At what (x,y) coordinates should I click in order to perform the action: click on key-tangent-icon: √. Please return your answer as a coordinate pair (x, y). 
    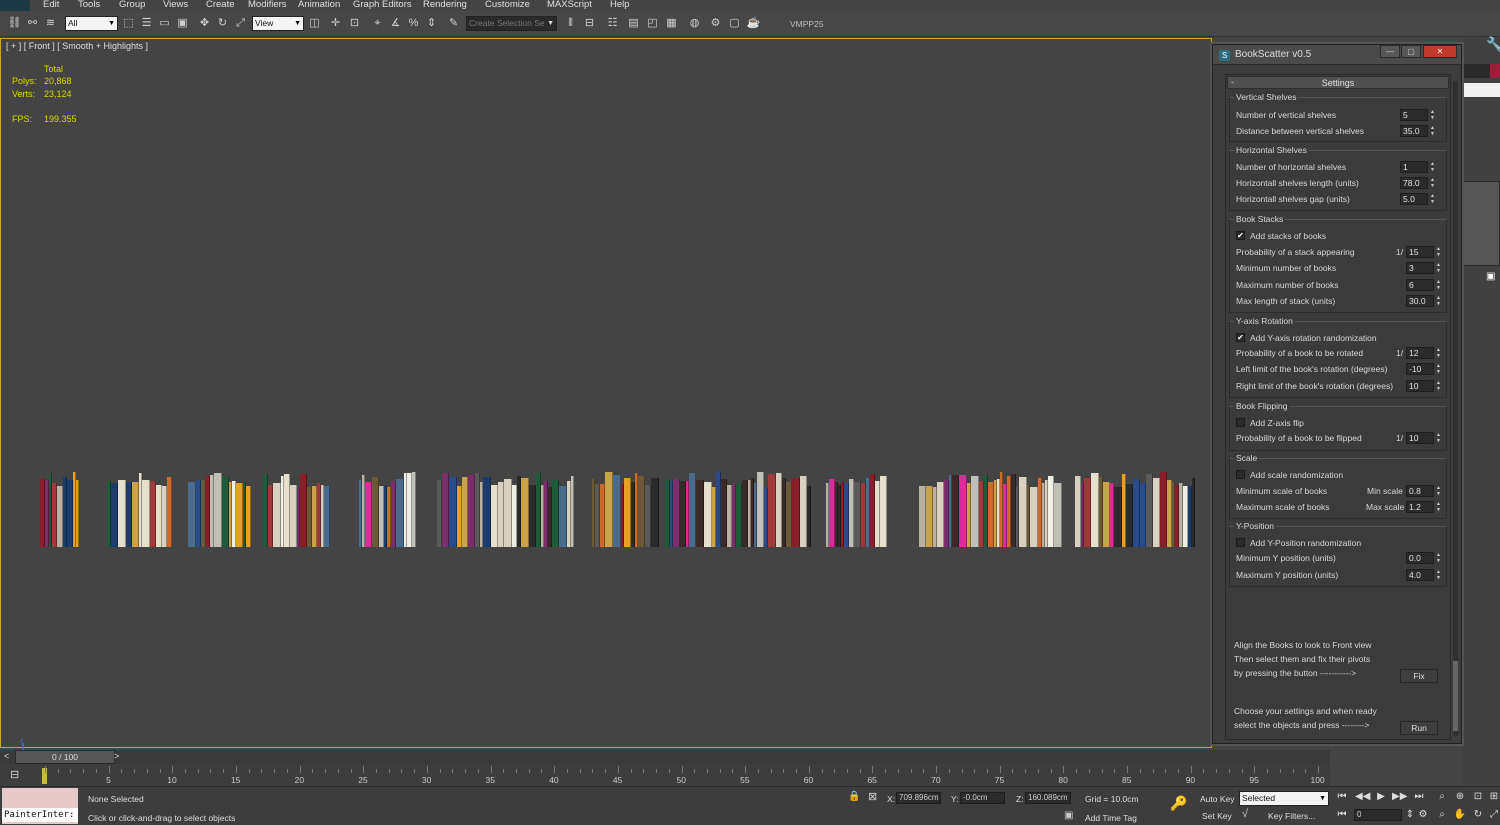
    Looking at the image, I should click on (1245, 814).